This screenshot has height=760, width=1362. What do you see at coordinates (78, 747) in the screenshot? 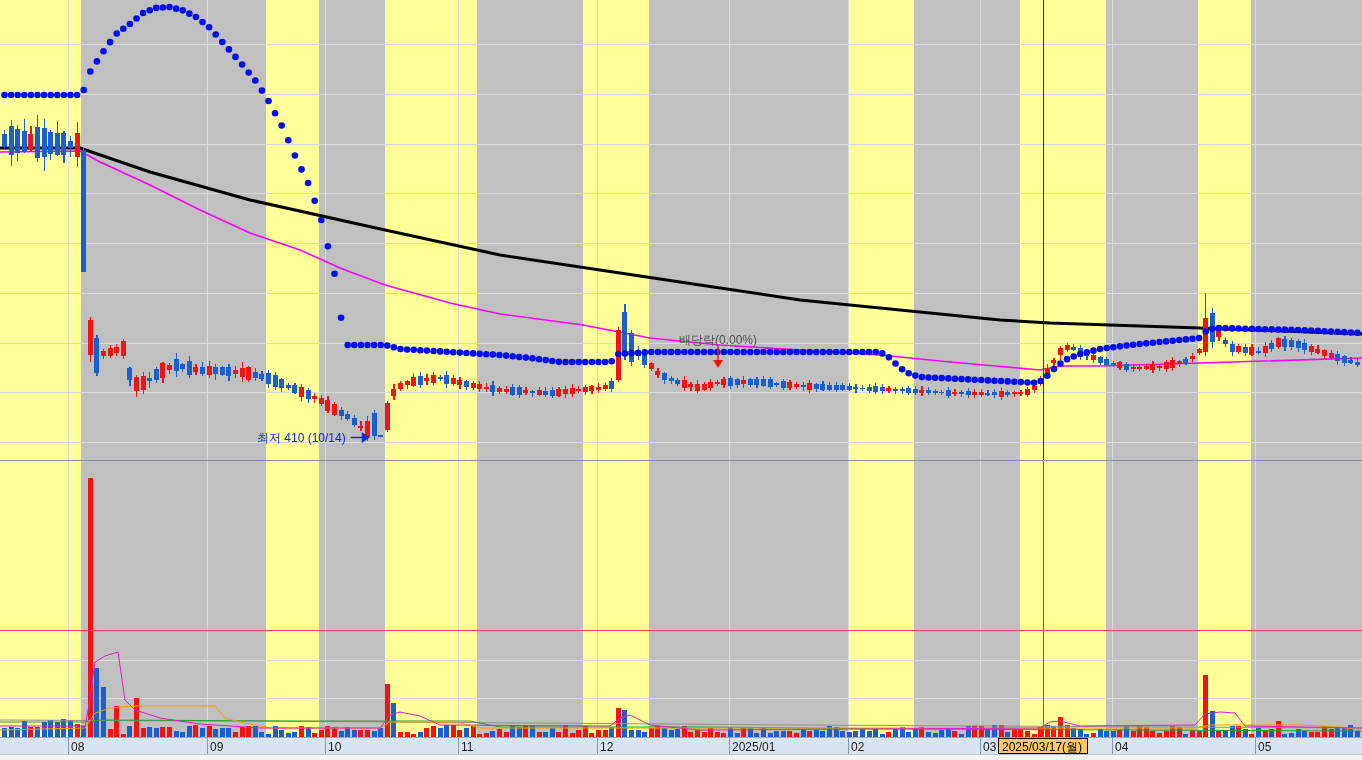
I see `axis-label: 08` at bounding box center [78, 747].